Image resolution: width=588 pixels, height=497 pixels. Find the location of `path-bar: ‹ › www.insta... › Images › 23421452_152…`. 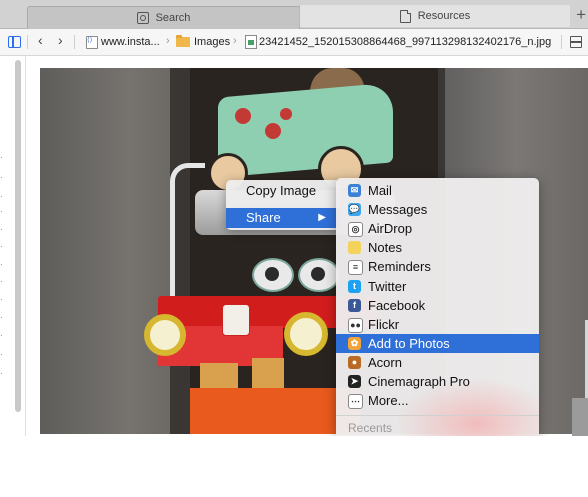

path-bar: ‹ › www.insta... › Images › 23421452_152… is located at coordinates (294, 42).